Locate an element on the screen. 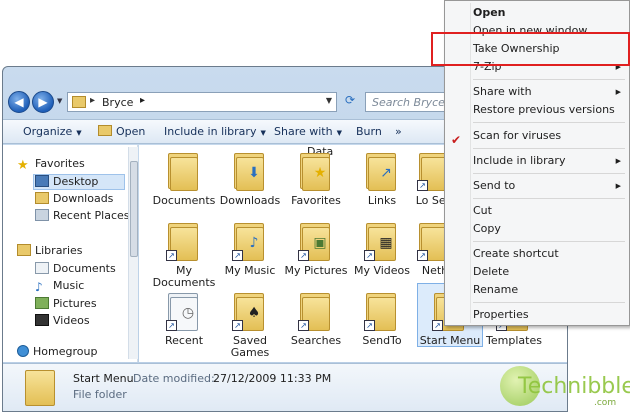 The width and height of the screenshot is (630, 414). documents-icon is located at coordinates (42, 268).